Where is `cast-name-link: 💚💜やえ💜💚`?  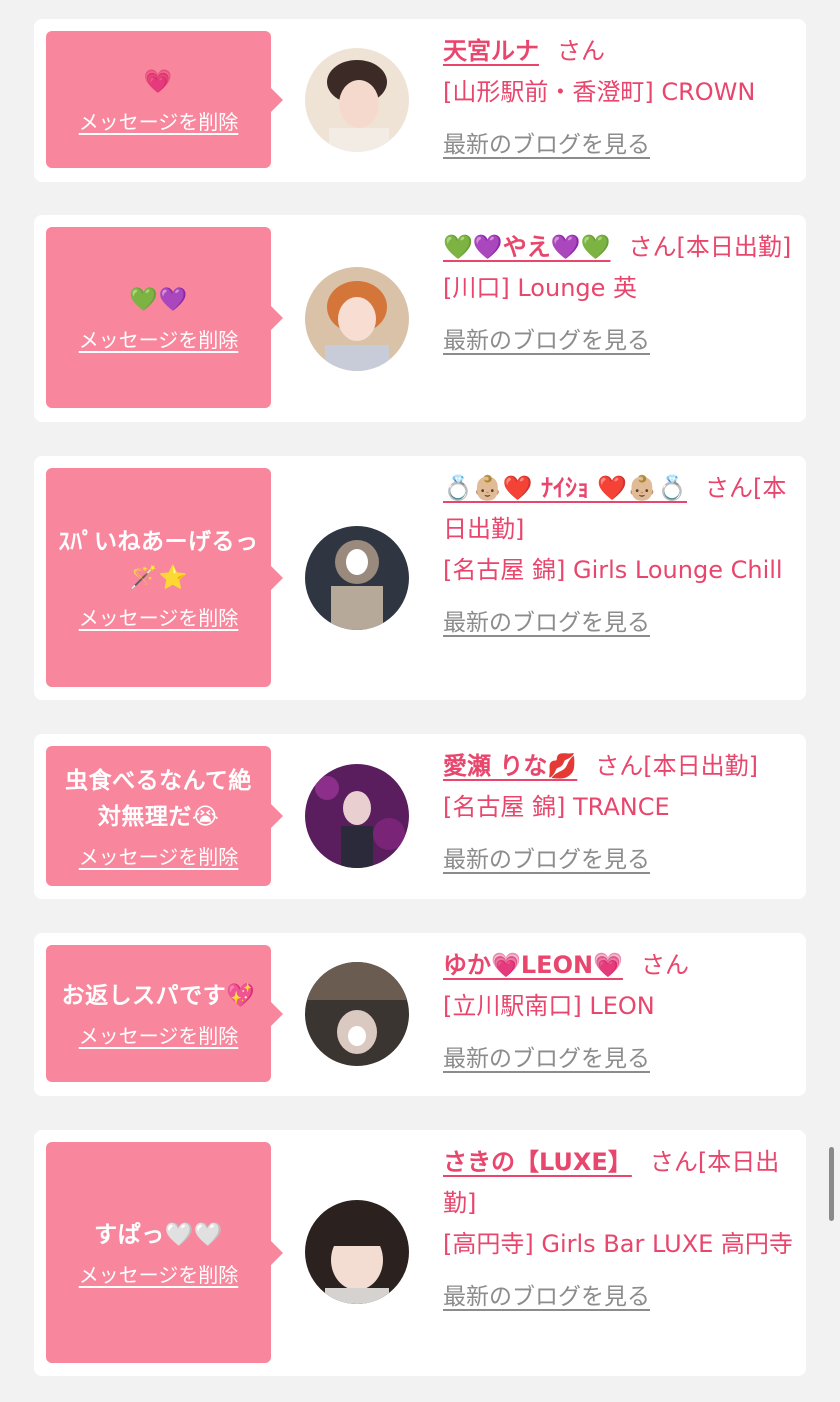 cast-name-link: 💚💜やえ💜💚 is located at coordinates (527, 247).